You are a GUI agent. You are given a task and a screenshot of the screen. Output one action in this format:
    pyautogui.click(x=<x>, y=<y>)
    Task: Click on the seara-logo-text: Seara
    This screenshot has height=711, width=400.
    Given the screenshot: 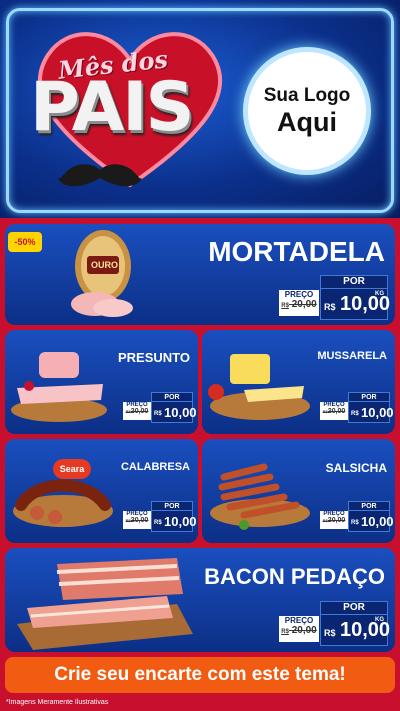 What is the action you would take?
    pyautogui.click(x=72, y=469)
    